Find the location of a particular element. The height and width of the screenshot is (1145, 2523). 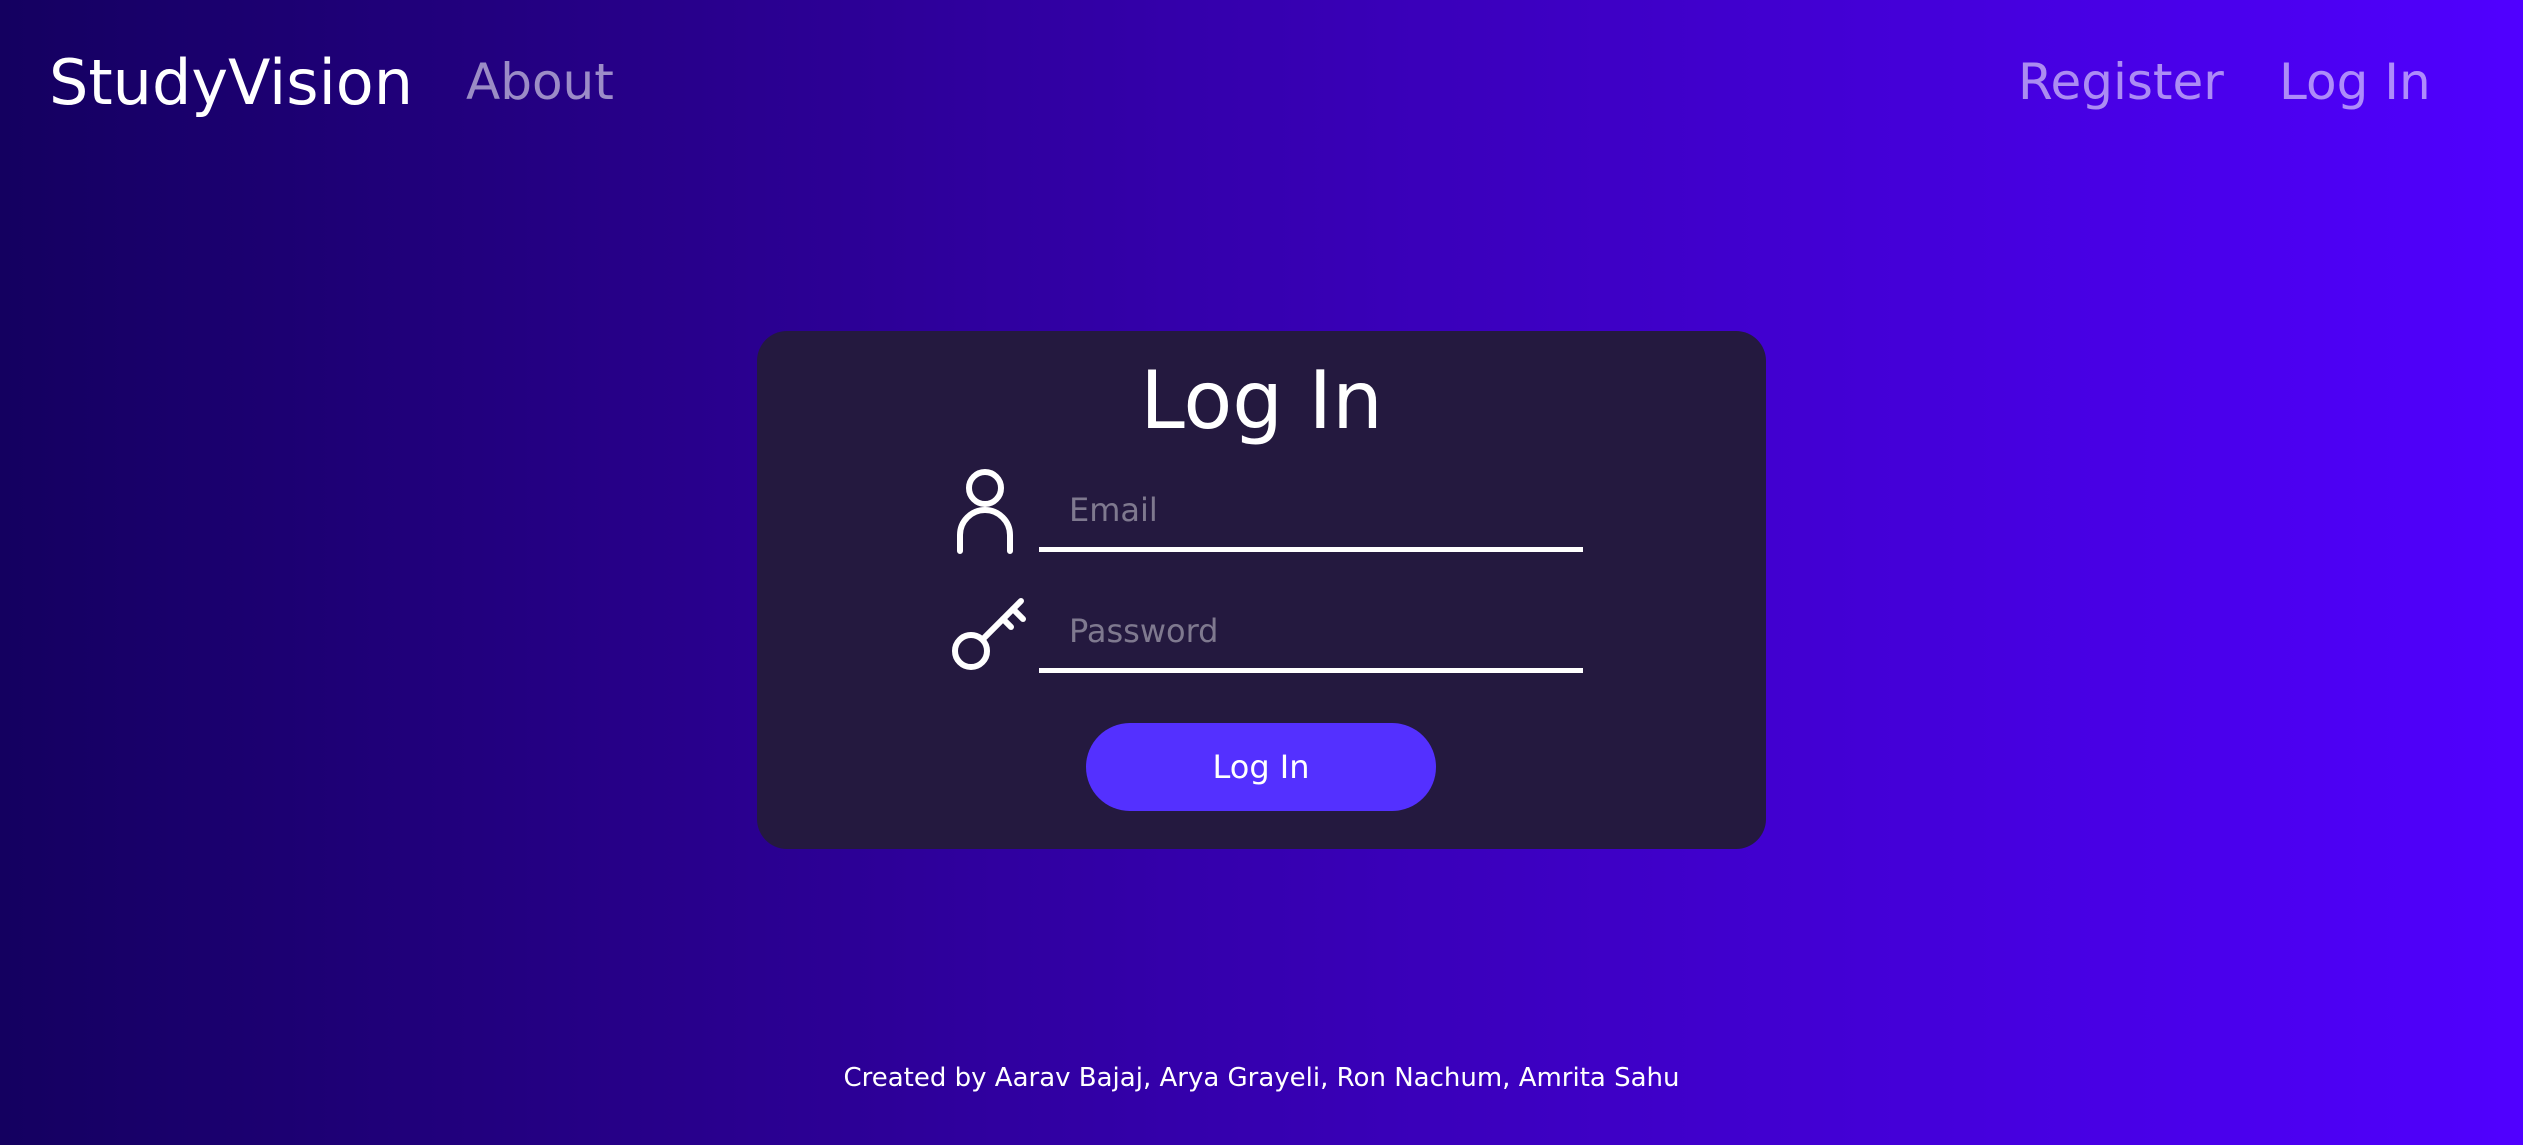

password-field-wrapper is located at coordinates (1311, 633).